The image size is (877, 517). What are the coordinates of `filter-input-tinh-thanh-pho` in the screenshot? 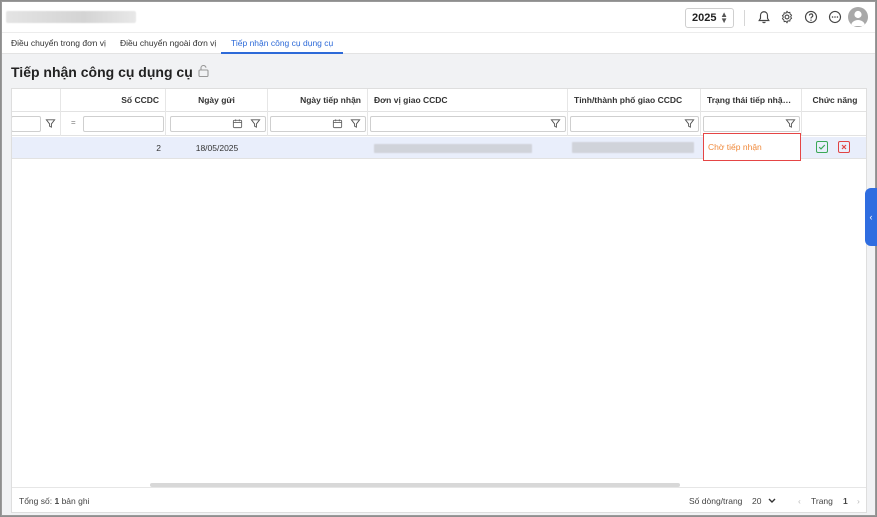 It's located at (634, 124).